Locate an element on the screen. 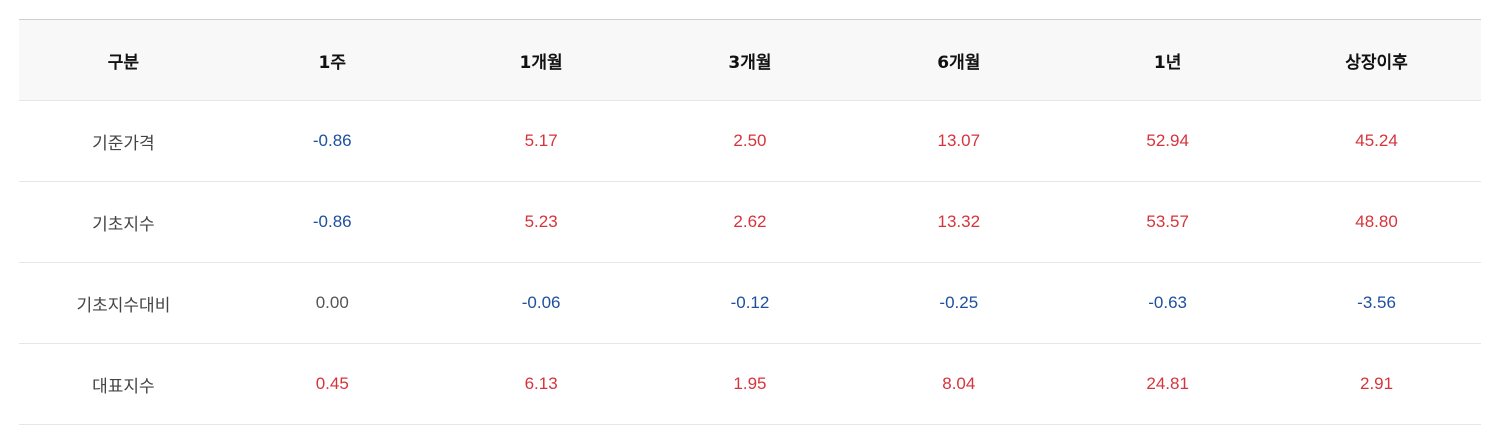 This screenshot has width=1501, height=440. table-cell: -0.63 is located at coordinates (1168, 303).